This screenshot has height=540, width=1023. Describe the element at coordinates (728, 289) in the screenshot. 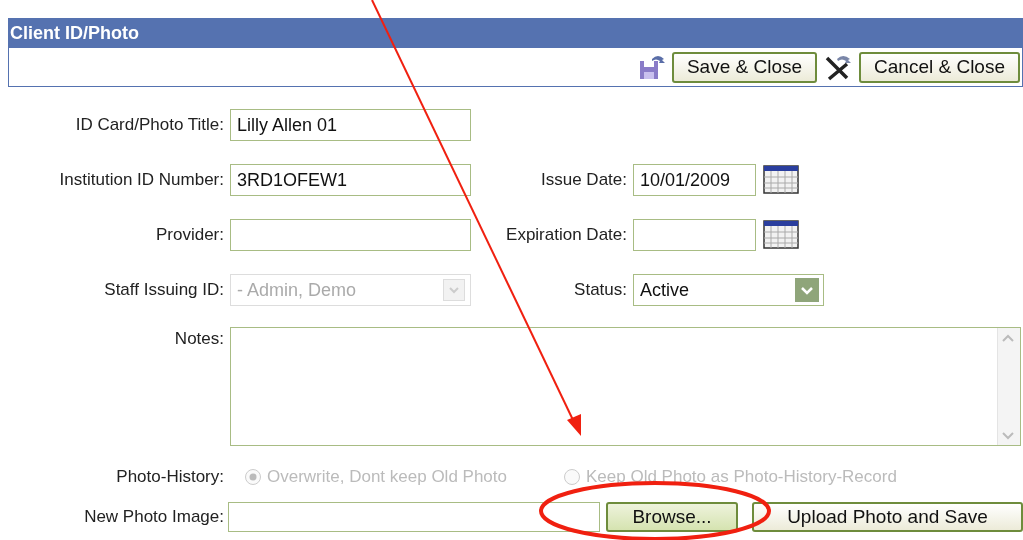

I see `dropdown: Active` at that location.